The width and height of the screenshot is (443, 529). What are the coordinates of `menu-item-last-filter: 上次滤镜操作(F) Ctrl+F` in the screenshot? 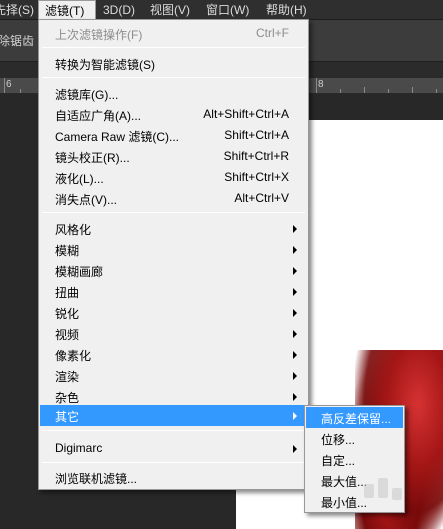 It's located at (173, 33).